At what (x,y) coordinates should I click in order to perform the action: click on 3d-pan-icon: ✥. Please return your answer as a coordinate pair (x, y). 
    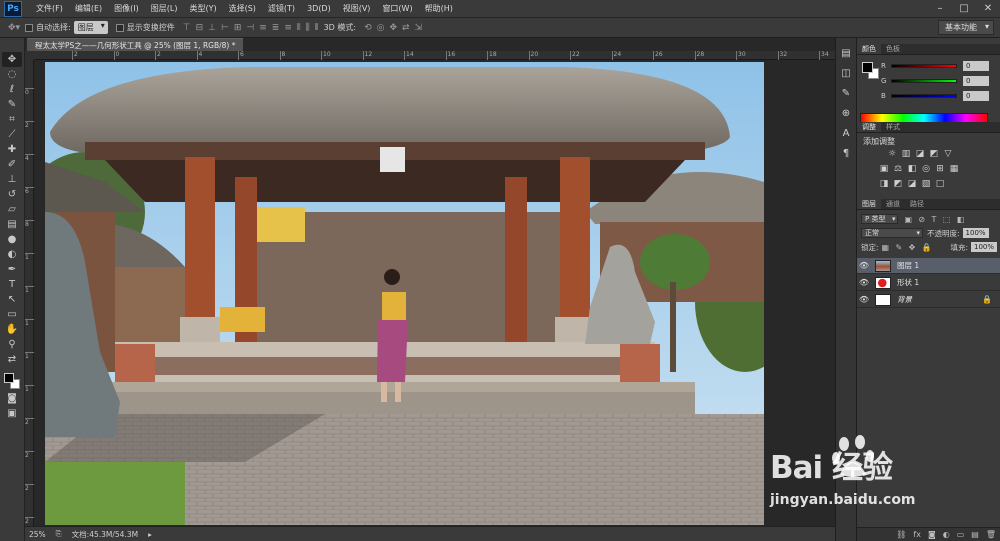
    Looking at the image, I should click on (393, 28).